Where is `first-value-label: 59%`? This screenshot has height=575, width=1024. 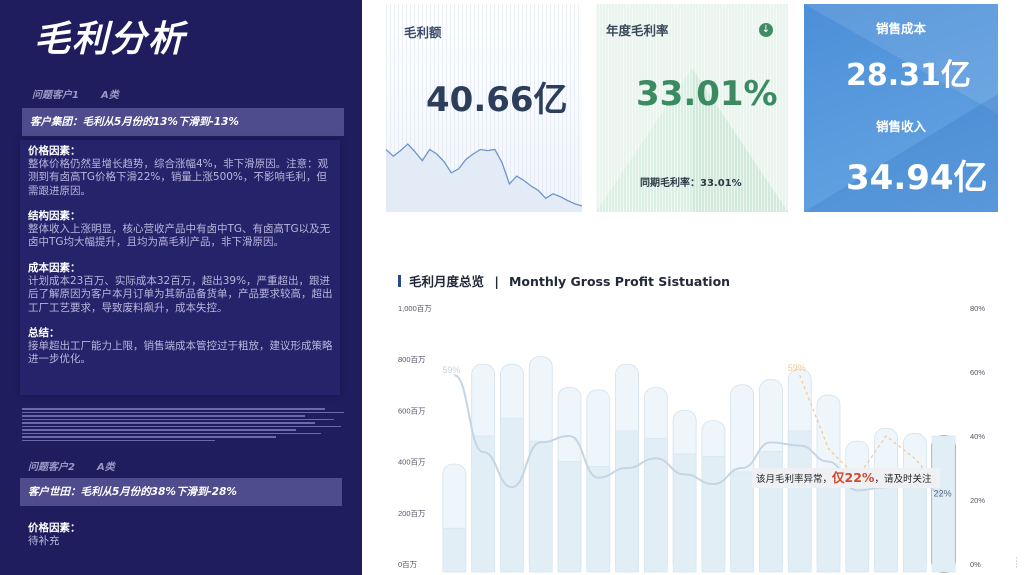 first-value-label: 59% is located at coordinates (451, 370).